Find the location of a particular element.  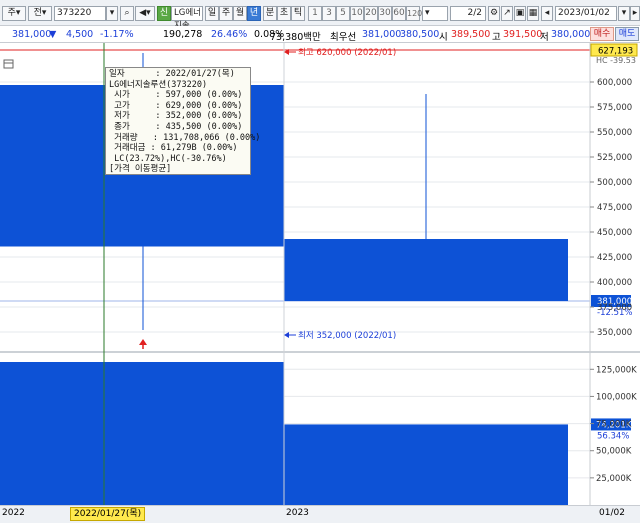

top-percent-label: HC -39.53 is located at coordinates (616, 60).